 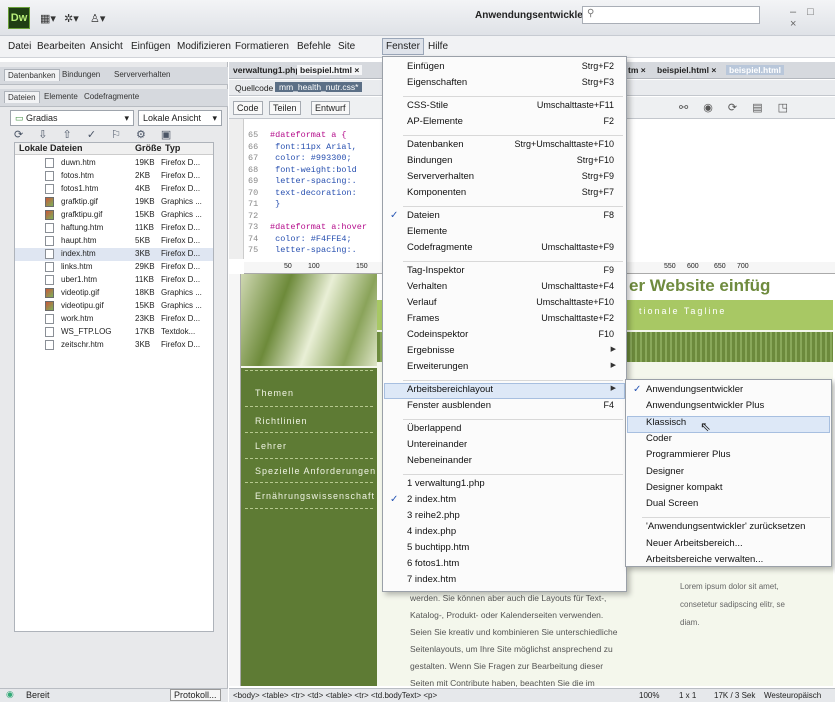 What do you see at coordinates (728, 474) in the screenshot?
I see `workspace-layout-item: Designer` at bounding box center [728, 474].